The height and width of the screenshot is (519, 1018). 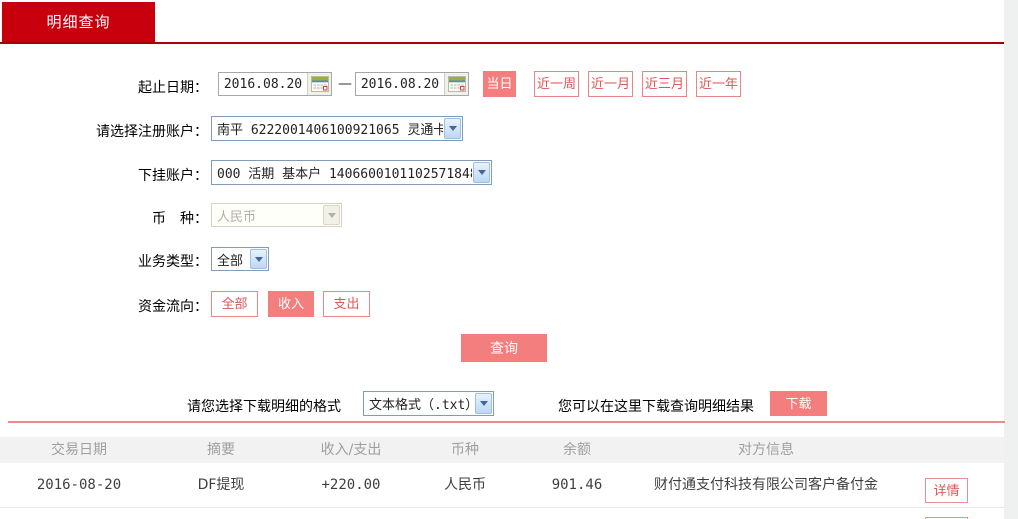 I want to click on date-to-field, so click(x=412, y=84).